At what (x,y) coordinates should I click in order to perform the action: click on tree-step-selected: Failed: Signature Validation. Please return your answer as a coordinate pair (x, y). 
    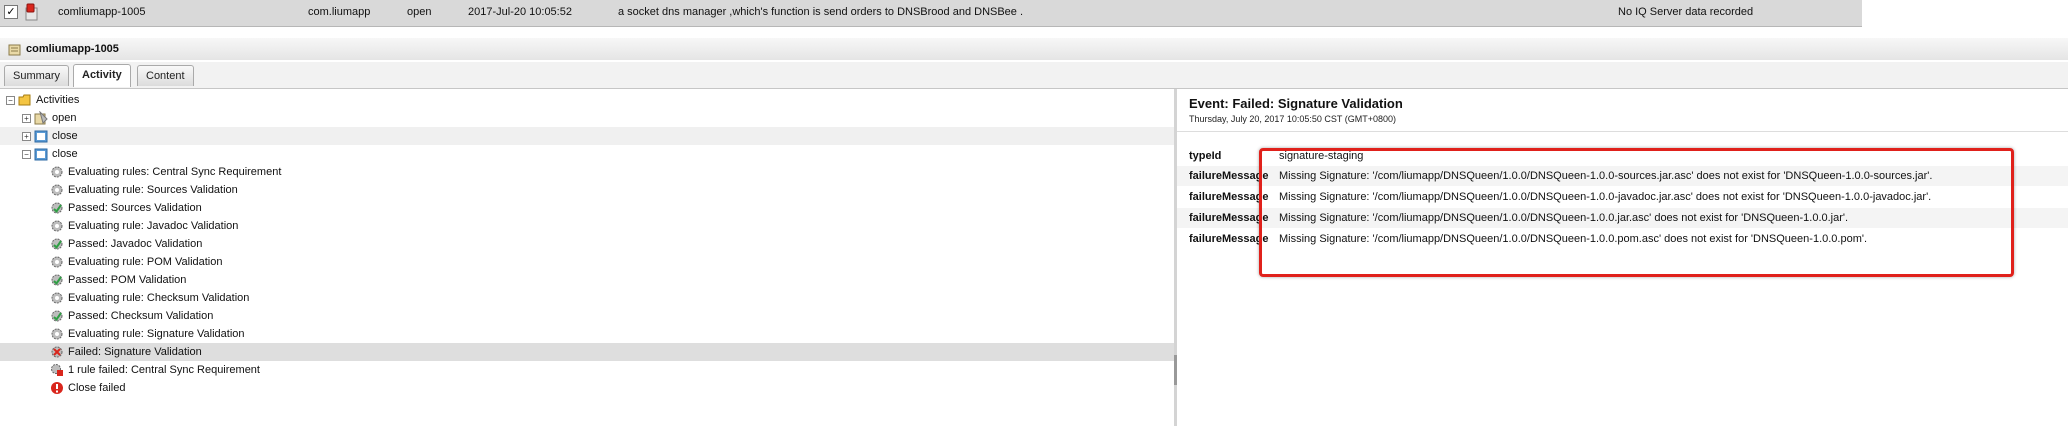
    Looking at the image, I should click on (587, 352).